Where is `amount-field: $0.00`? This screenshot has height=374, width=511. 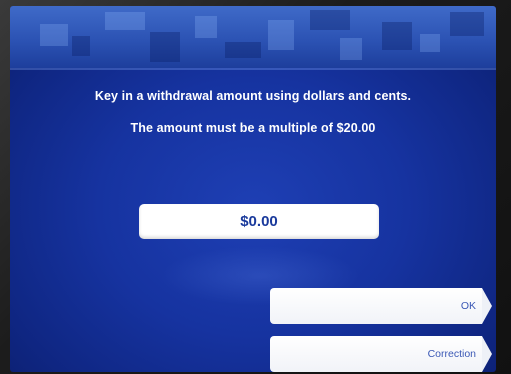 amount-field: $0.00 is located at coordinates (259, 221).